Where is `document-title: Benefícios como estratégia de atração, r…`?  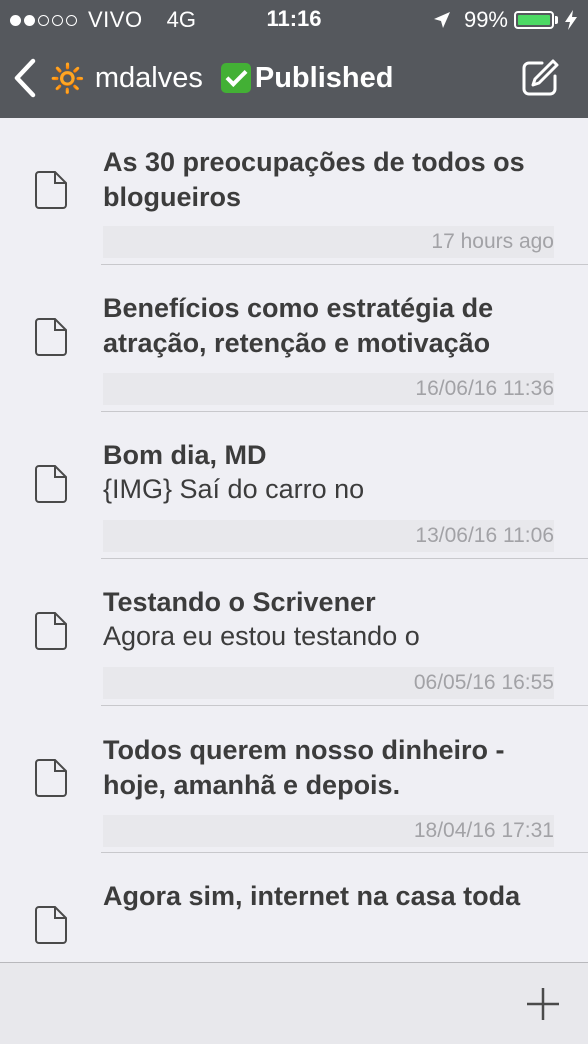 document-title: Benefícios como estratégia de atração, r… is located at coordinates (298, 325).